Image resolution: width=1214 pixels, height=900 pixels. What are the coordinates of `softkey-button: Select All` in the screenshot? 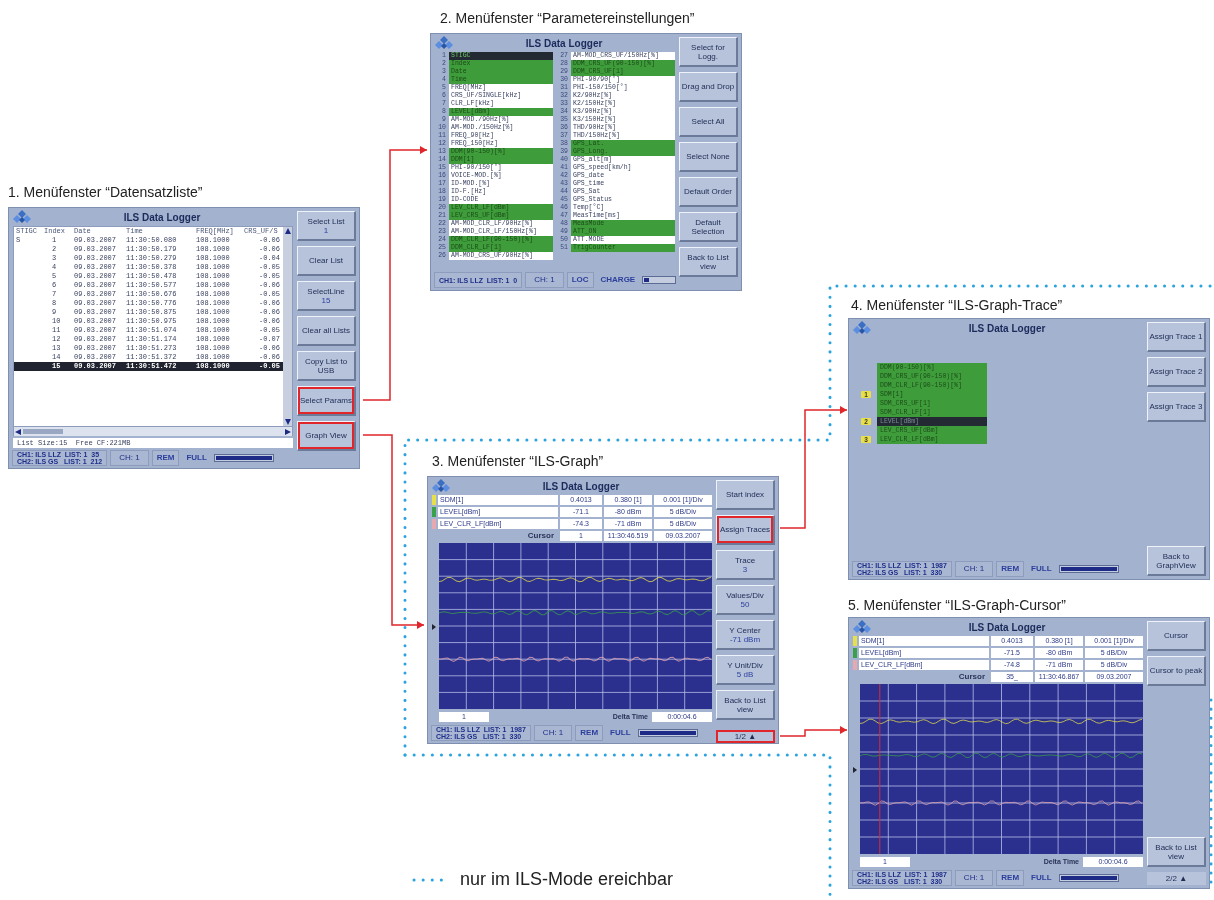 It's located at (708, 122).